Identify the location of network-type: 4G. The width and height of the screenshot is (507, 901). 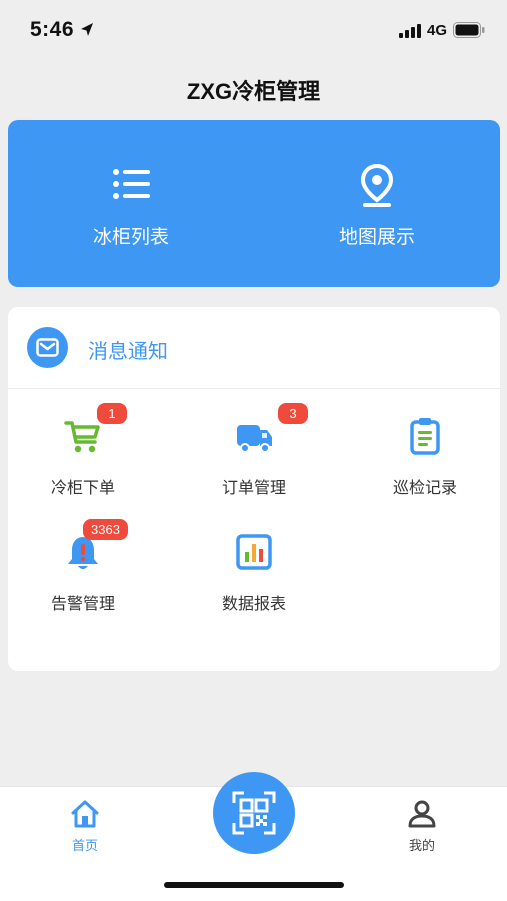
(437, 30).